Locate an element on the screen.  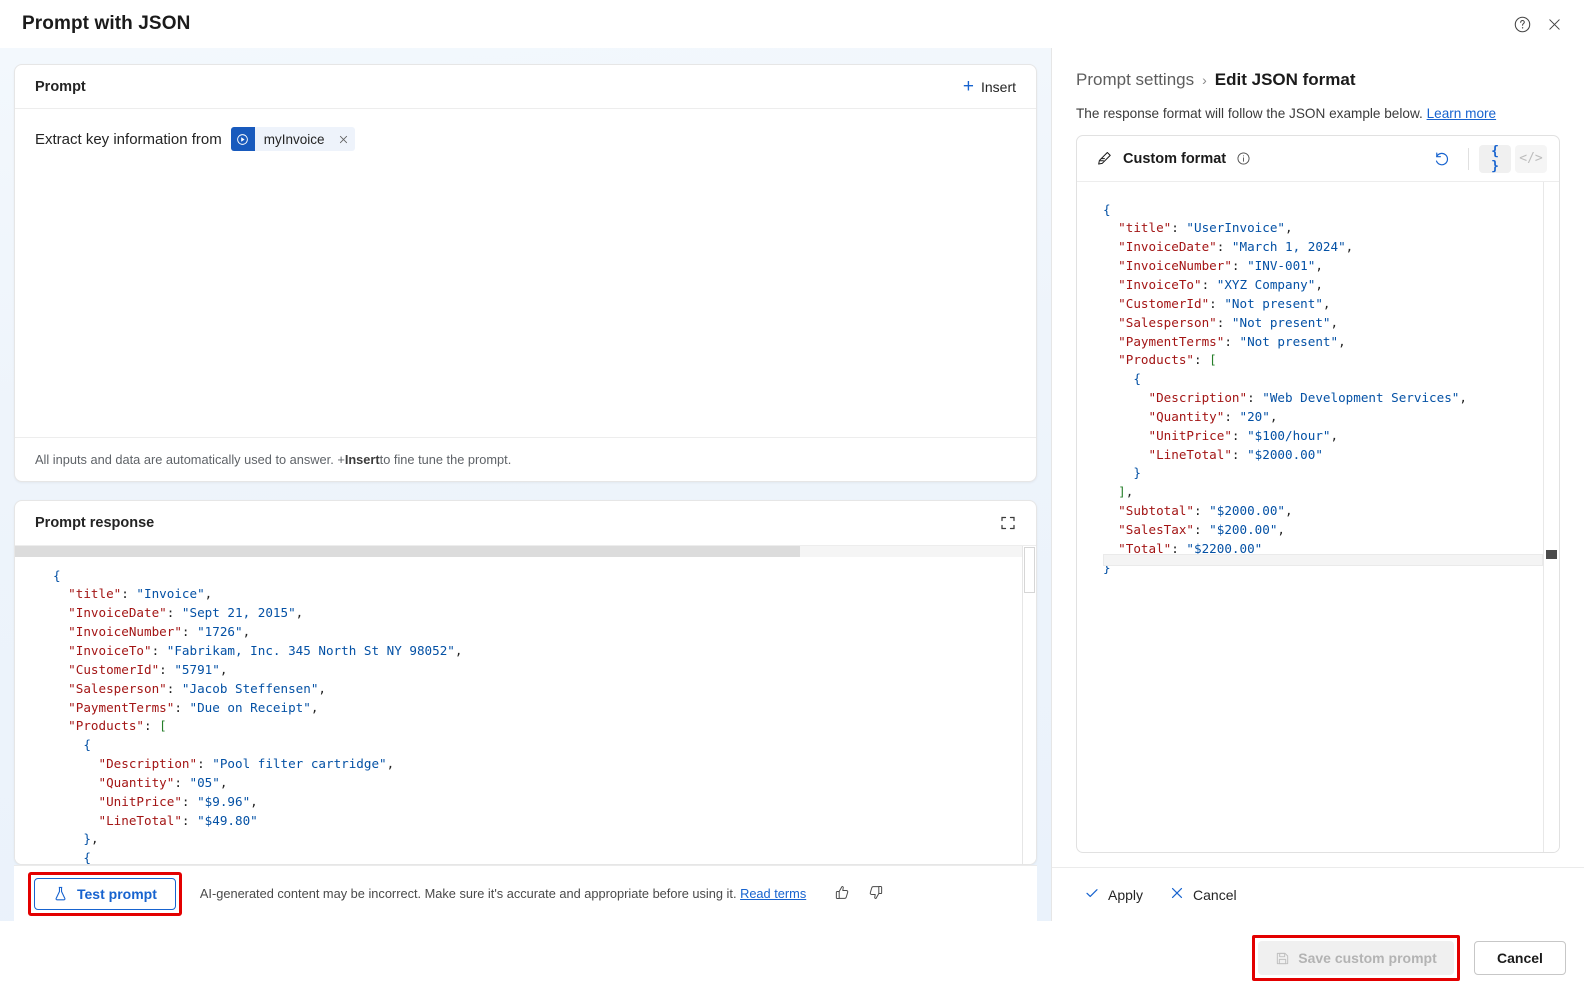
feedback-icons is located at coordinates (859, 894).